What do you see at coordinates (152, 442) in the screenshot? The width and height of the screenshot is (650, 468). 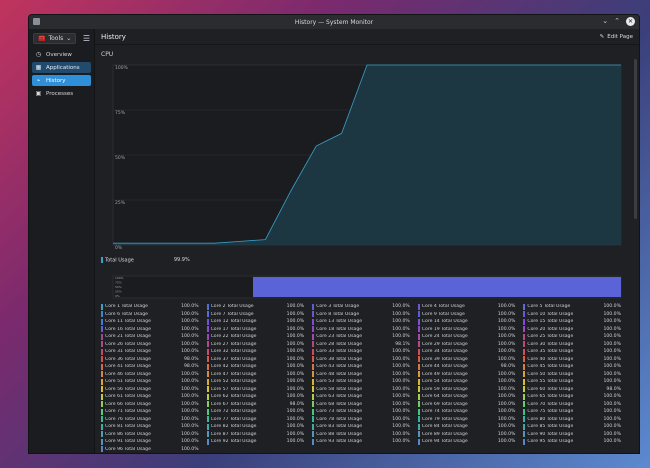 I see `core-legend-item: Core 91 Total Usage 100.0%` at bounding box center [152, 442].